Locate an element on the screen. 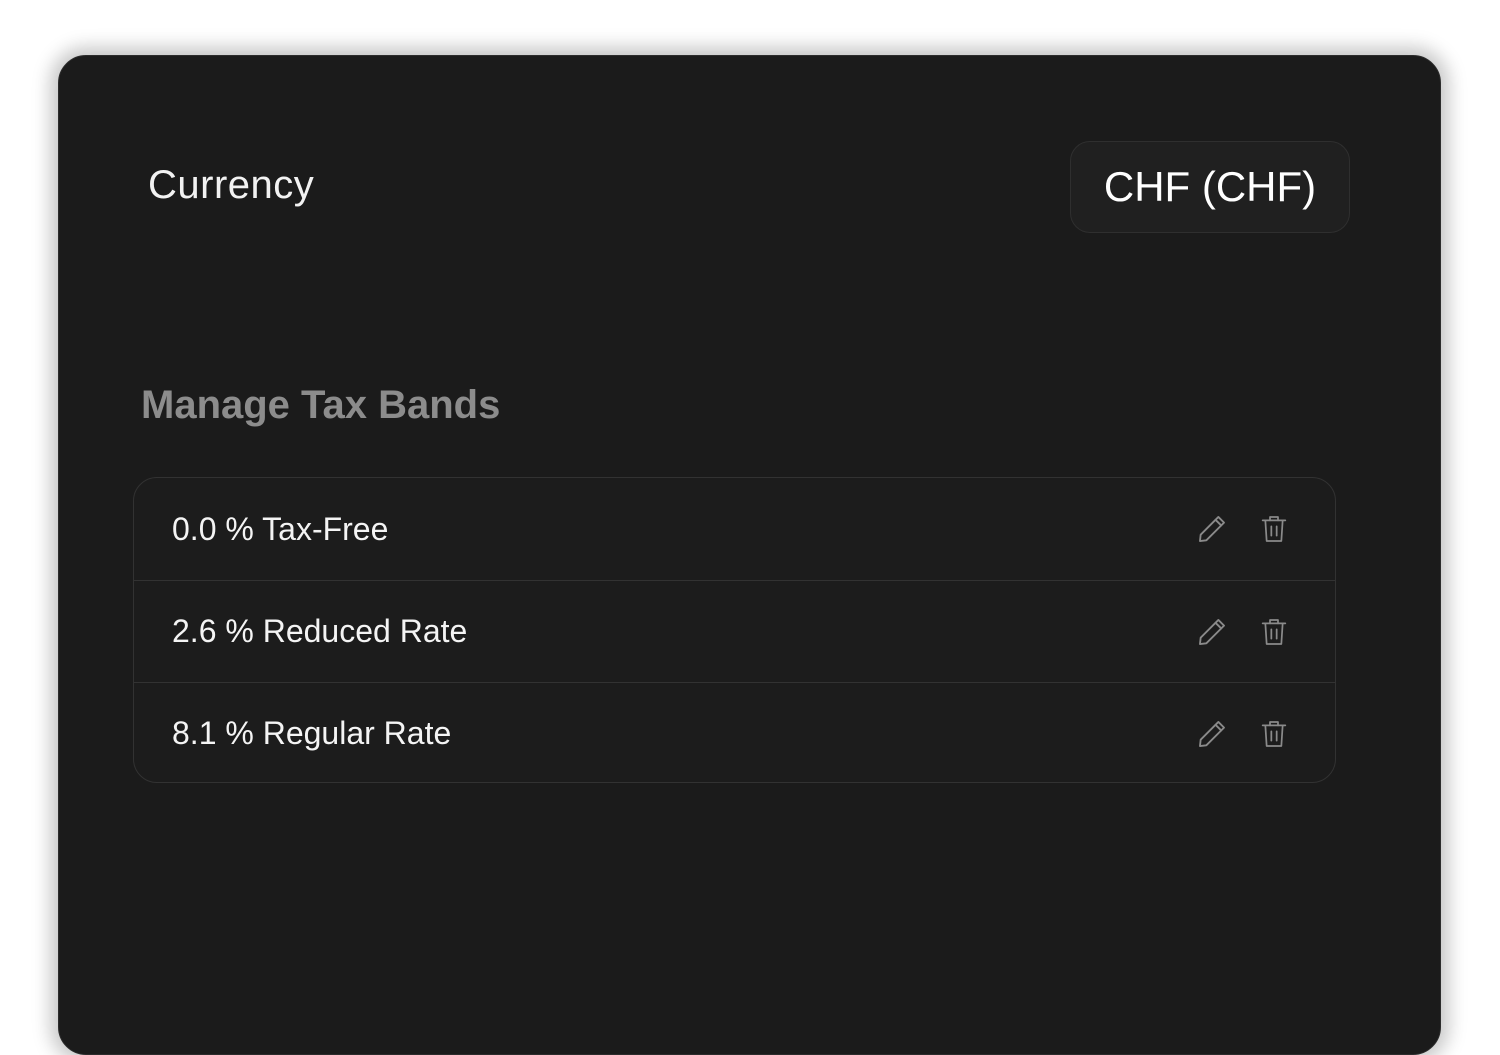 This screenshot has width=1500, height=1055. tax-band-row: 0.0 % Tax-Free is located at coordinates (734, 529).